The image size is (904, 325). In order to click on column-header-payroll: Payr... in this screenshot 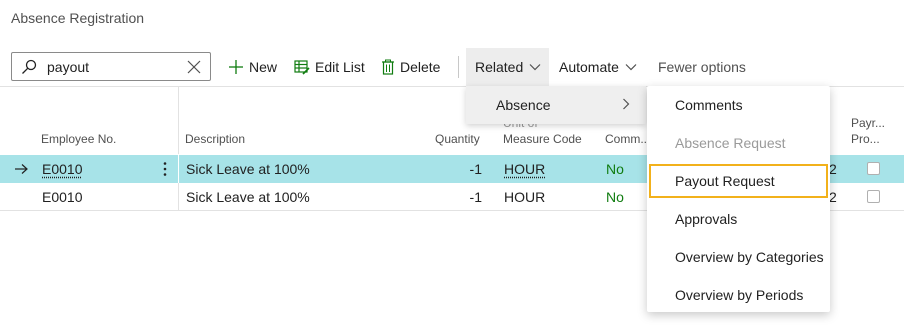, I will do `click(868, 123)`.